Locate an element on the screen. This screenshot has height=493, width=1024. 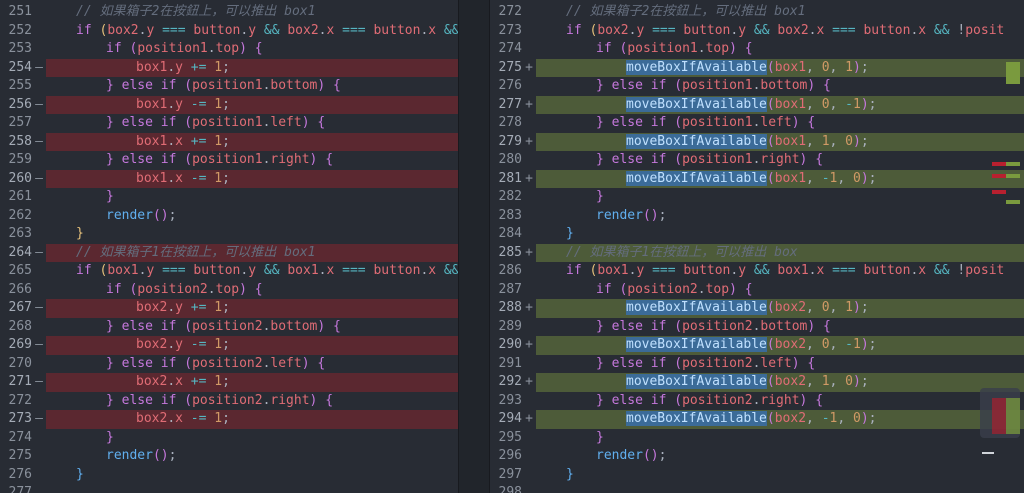
deleted-line: 264— // 如果箱子1在按鈕上，可以推出 box1 is located at coordinates (229, 252).